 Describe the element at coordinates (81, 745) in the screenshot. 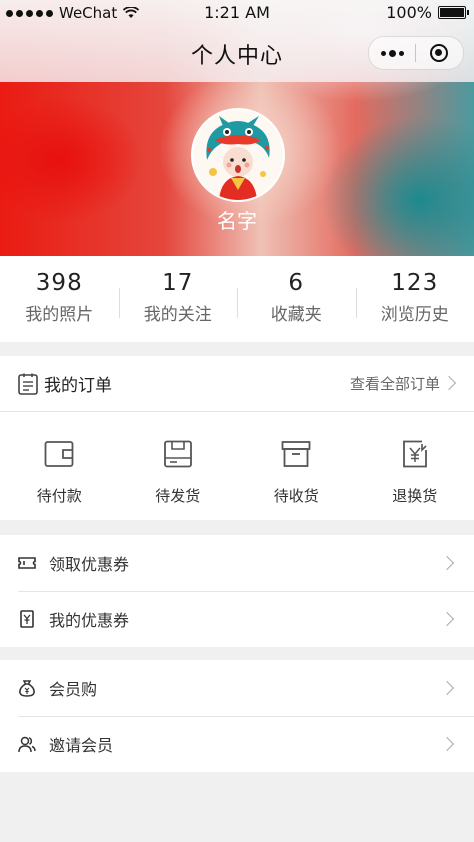

I see `list-item-label: 邀请会员` at that location.